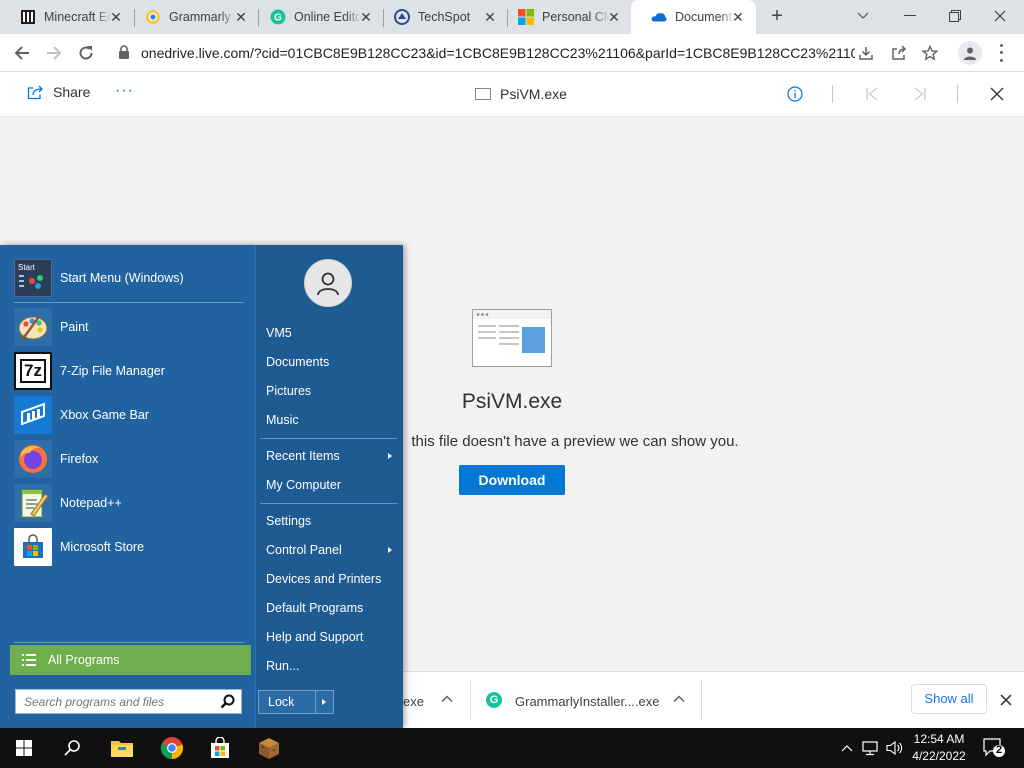  I want to click on tab-online-editor: G Online Editor ✕, so click(317, 17).